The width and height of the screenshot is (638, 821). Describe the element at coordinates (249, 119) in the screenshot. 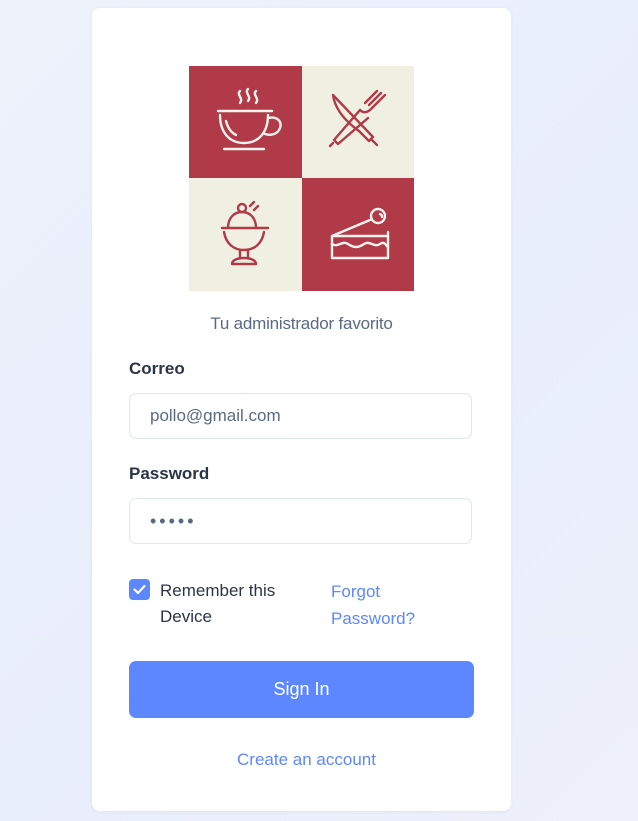

I see `coffee-cup-icon` at that location.